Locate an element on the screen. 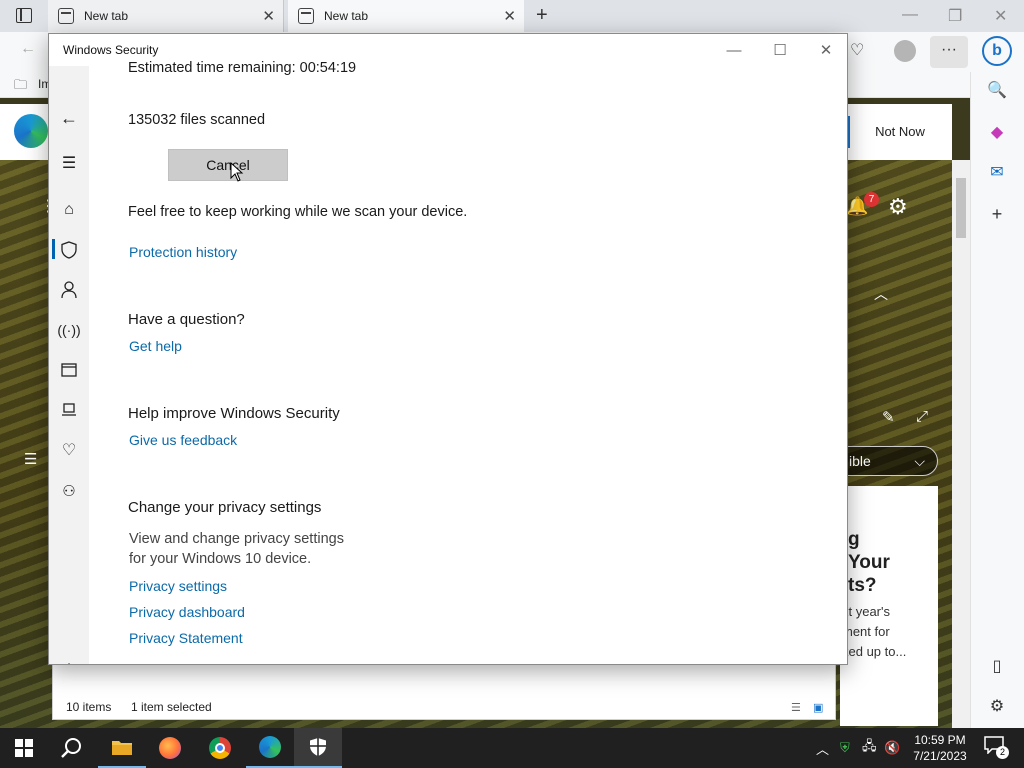  folder-icon is located at coordinates (122, 748).